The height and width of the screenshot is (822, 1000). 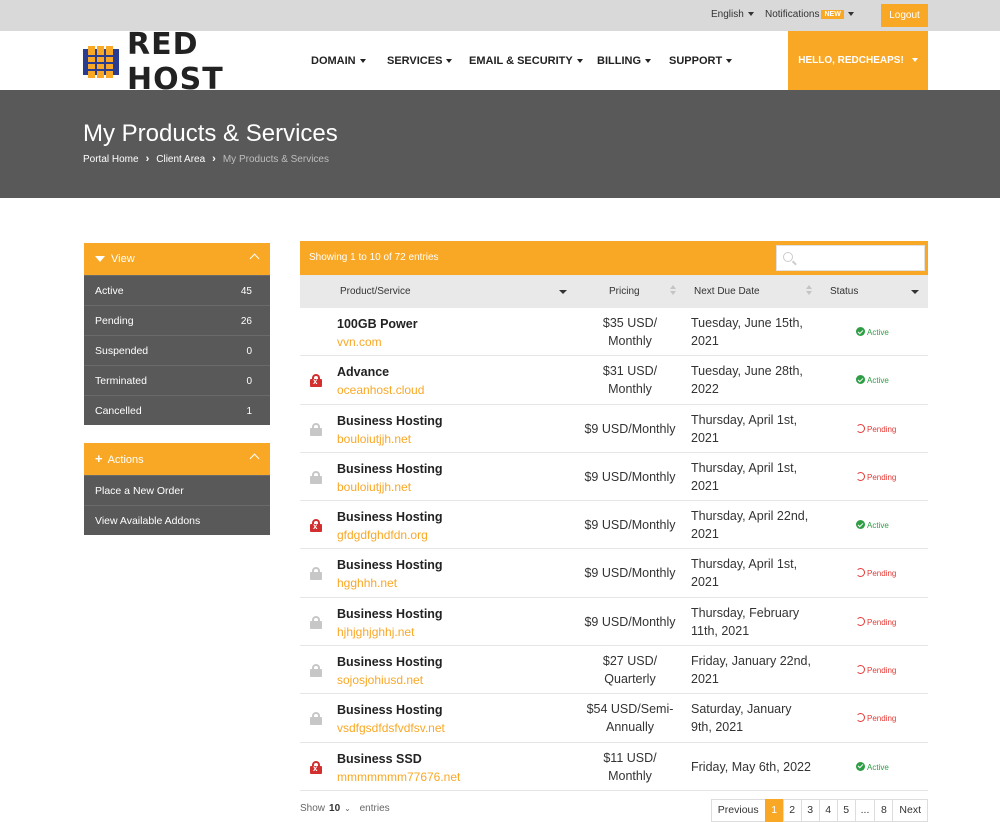 I want to click on due-line: 2021, so click(x=705, y=437).